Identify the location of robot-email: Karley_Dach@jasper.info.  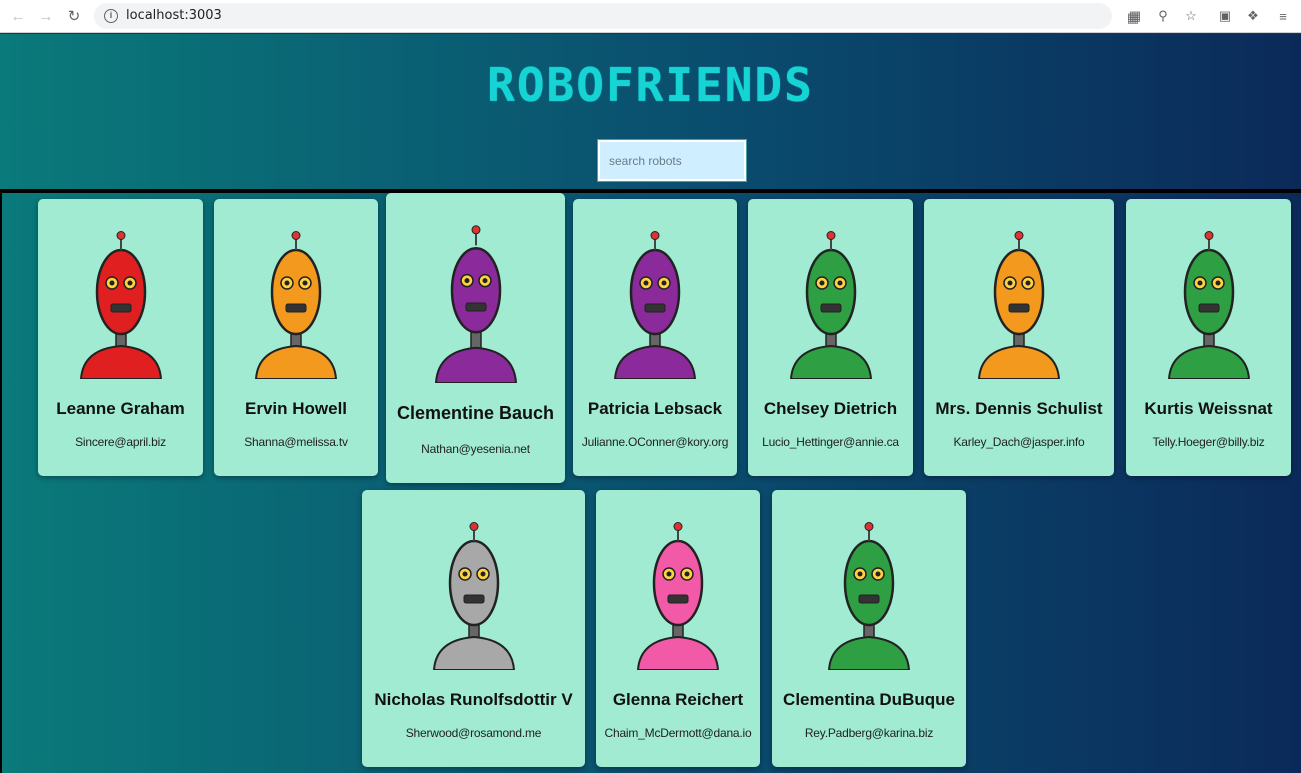
(1019, 442).